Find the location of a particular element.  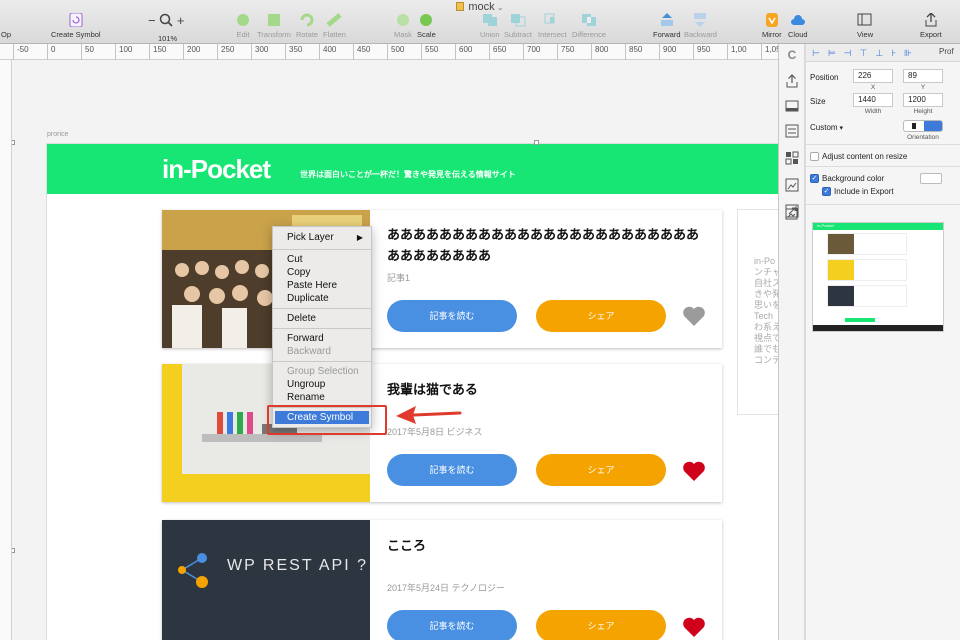

mirror-button: Mirror is located at coordinates (772, 26).